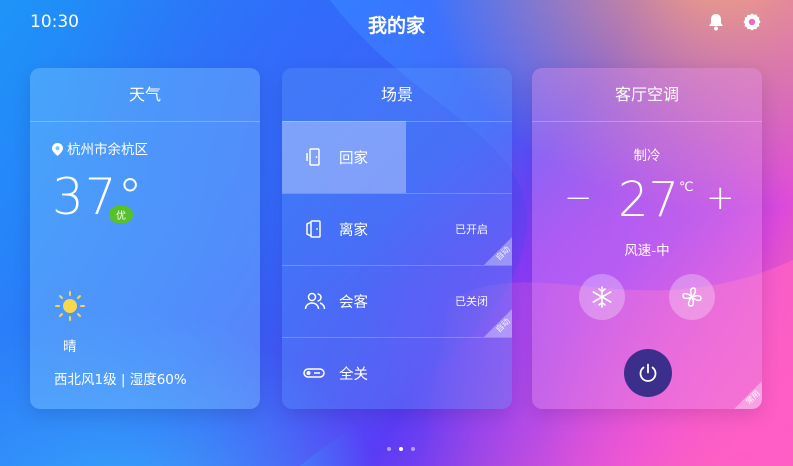  What do you see at coordinates (397, 301) in the screenshot?
I see `scene-item-guests: 会客 已关闭 自动` at bounding box center [397, 301].